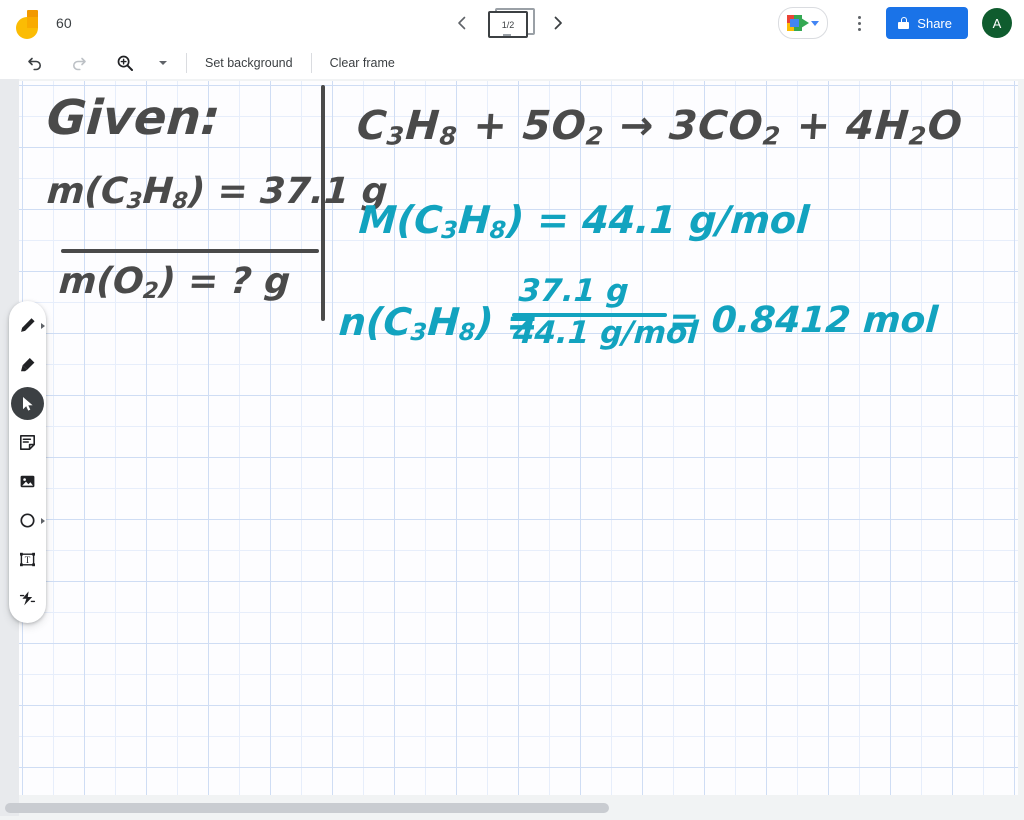  What do you see at coordinates (27, 462) in the screenshot?
I see `drawing-toolbox: T` at bounding box center [27, 462].